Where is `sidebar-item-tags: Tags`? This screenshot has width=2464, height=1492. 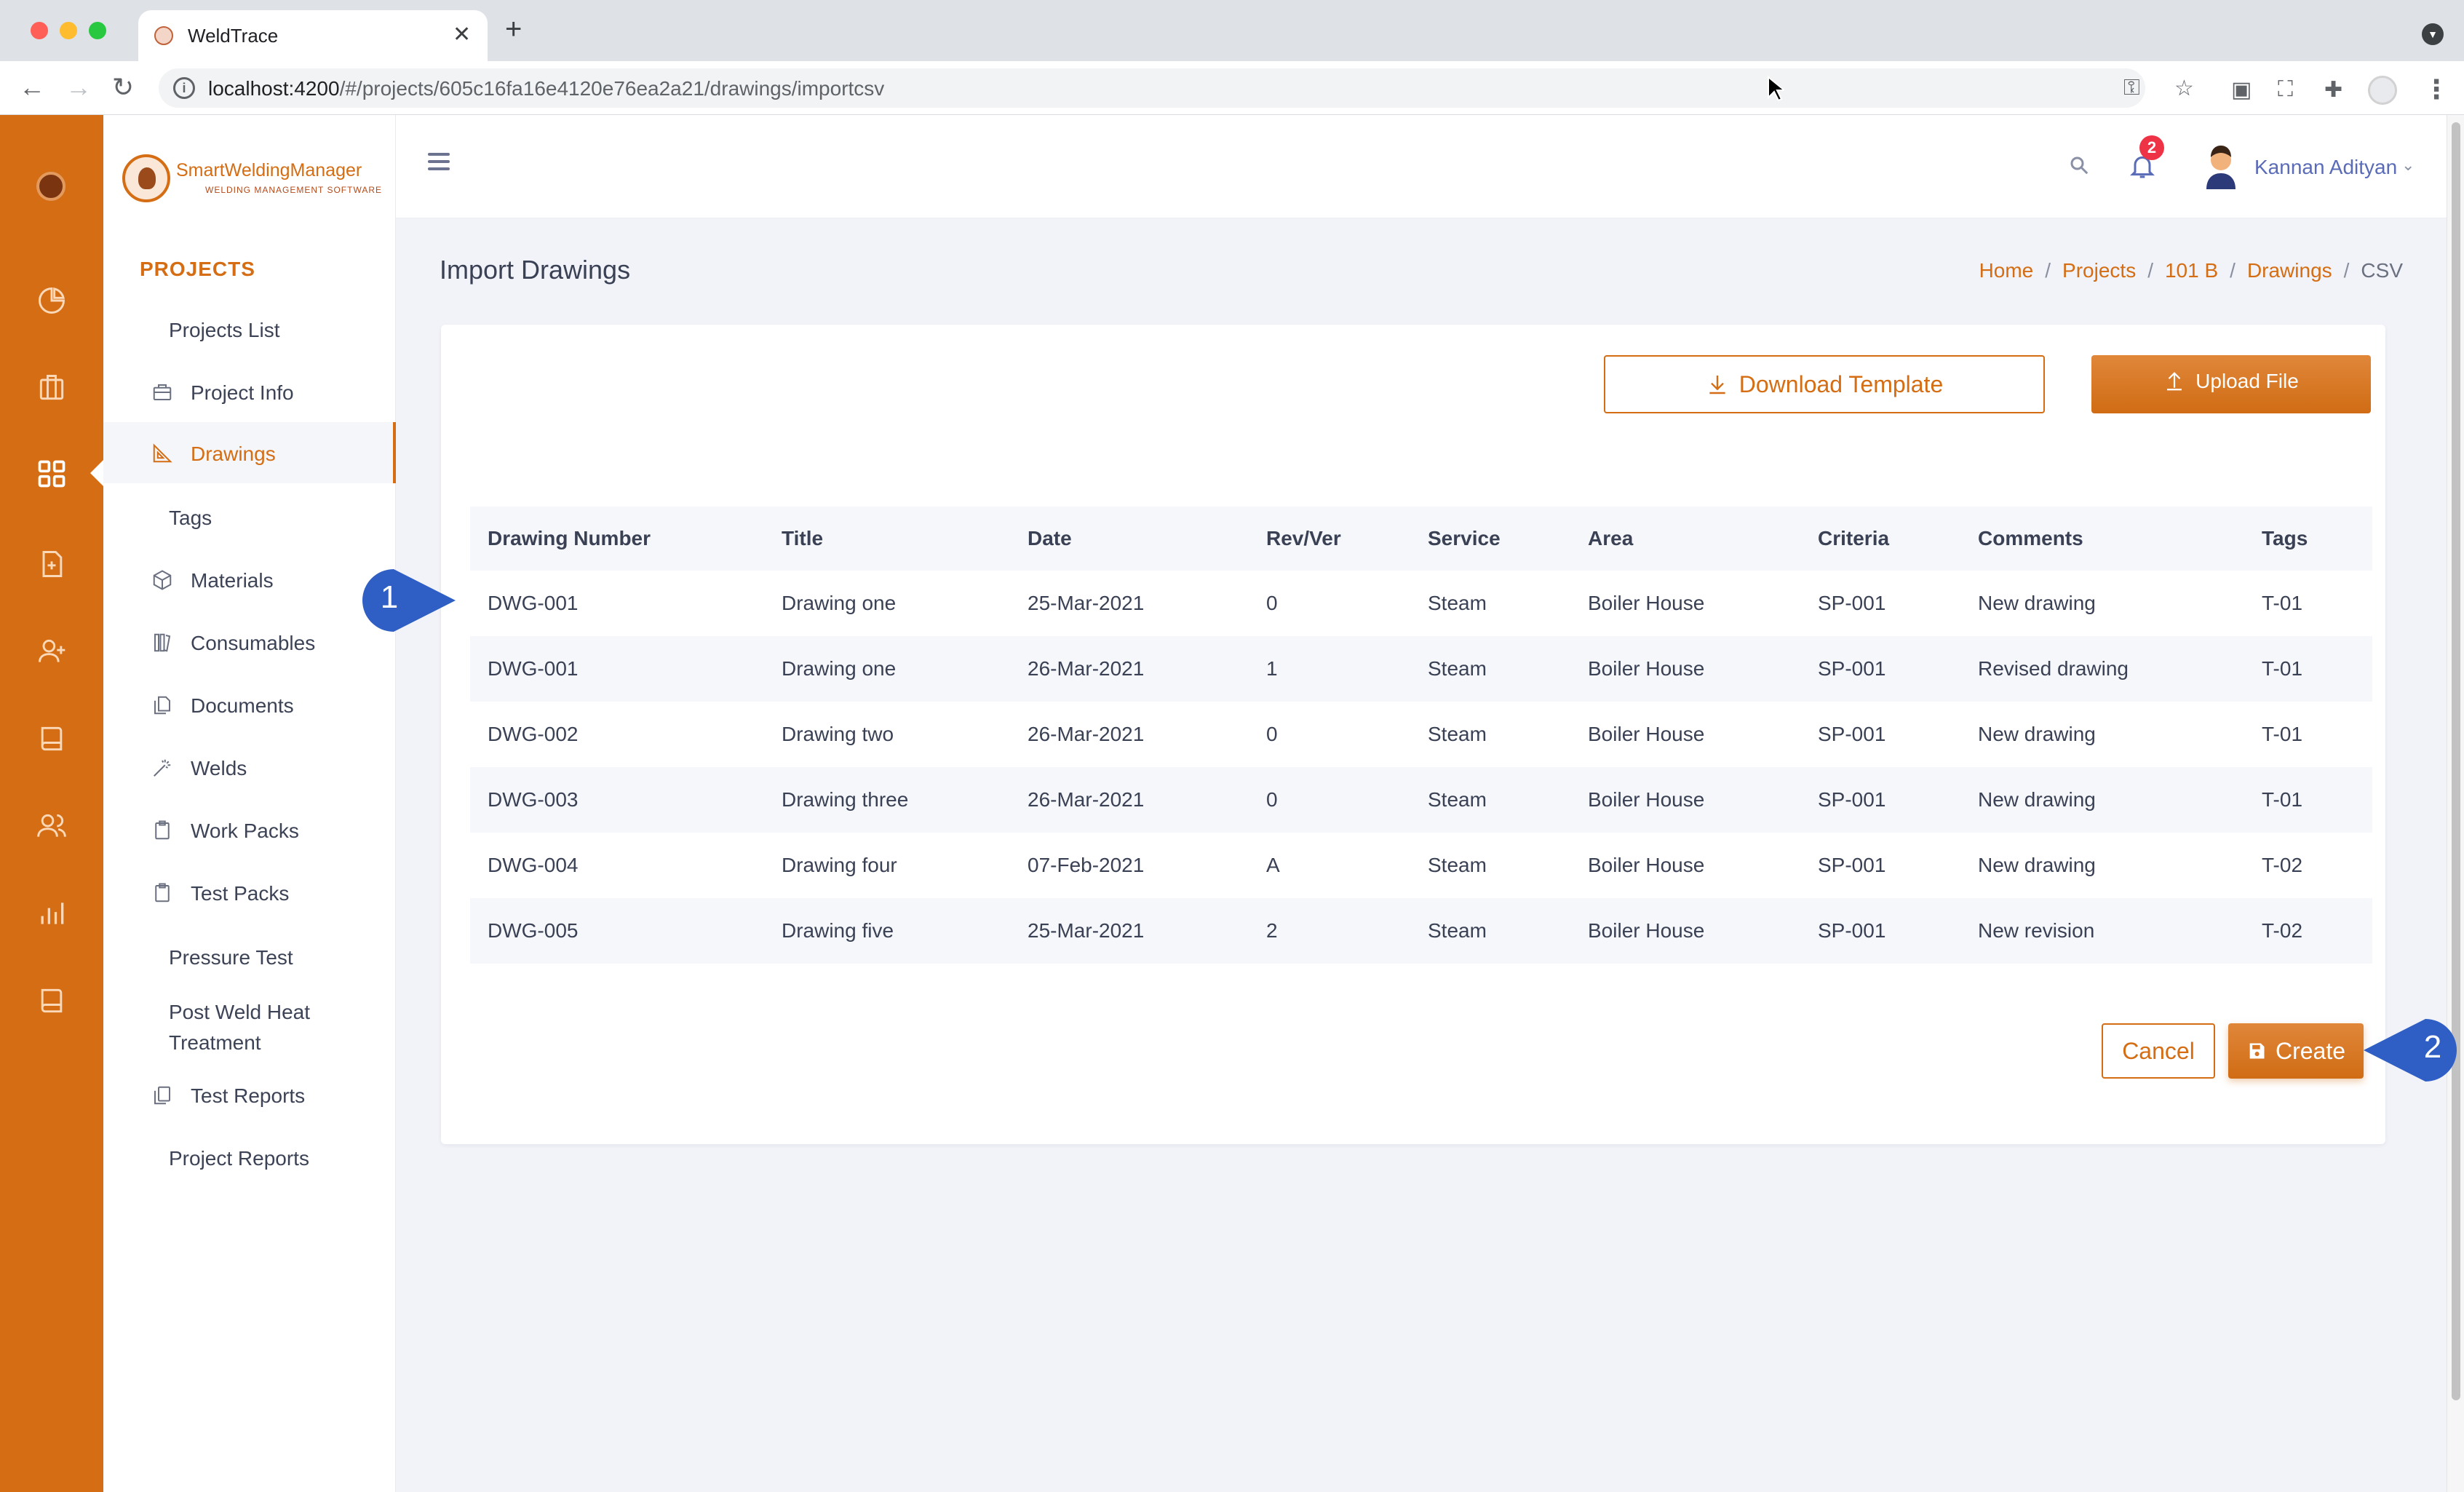
sidebar-item-tags: Tags is located at coordinates (249, 516).